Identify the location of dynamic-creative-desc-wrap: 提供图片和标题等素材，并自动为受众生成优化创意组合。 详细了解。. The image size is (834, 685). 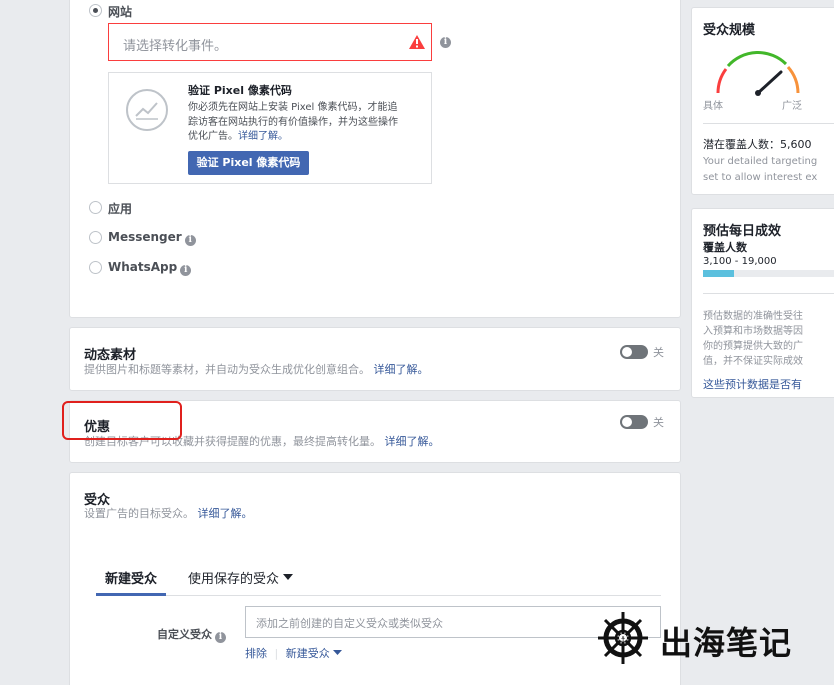
(256, 369).